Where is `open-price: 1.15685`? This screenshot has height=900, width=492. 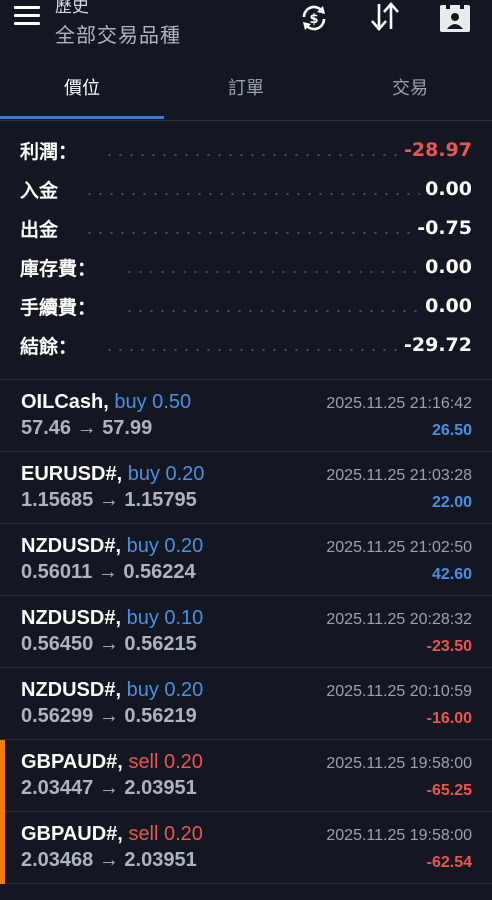
open-price: 1.15685 is located at coordinates (57, 500).